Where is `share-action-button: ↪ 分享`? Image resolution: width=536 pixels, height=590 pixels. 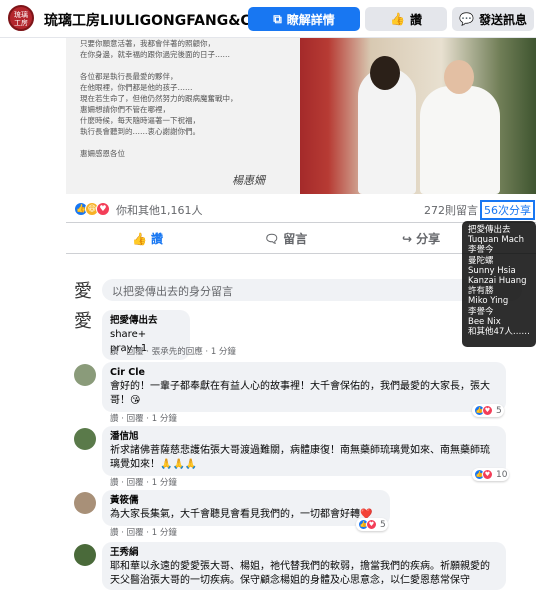
share-action-button: ↪ 分享 is located at coordinates (421, 238).